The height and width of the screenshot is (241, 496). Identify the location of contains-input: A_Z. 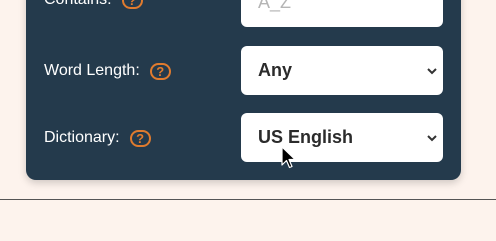
(342, 13).